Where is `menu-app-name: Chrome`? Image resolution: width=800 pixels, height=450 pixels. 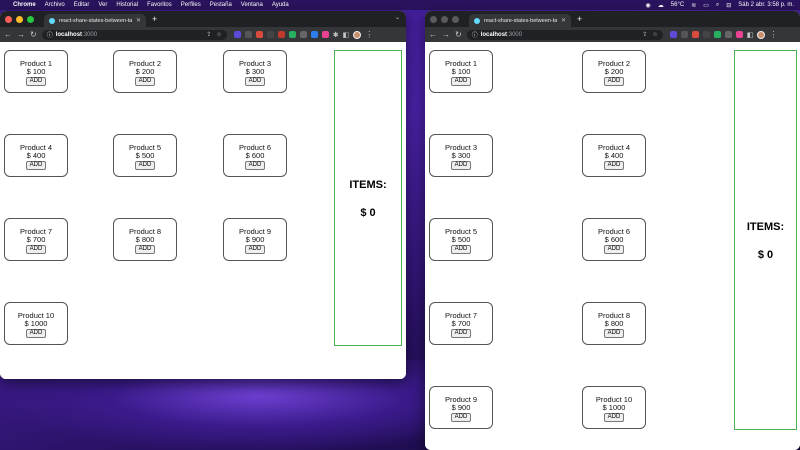 menu-app-name: Chrome is located at coordinates (24, 5).